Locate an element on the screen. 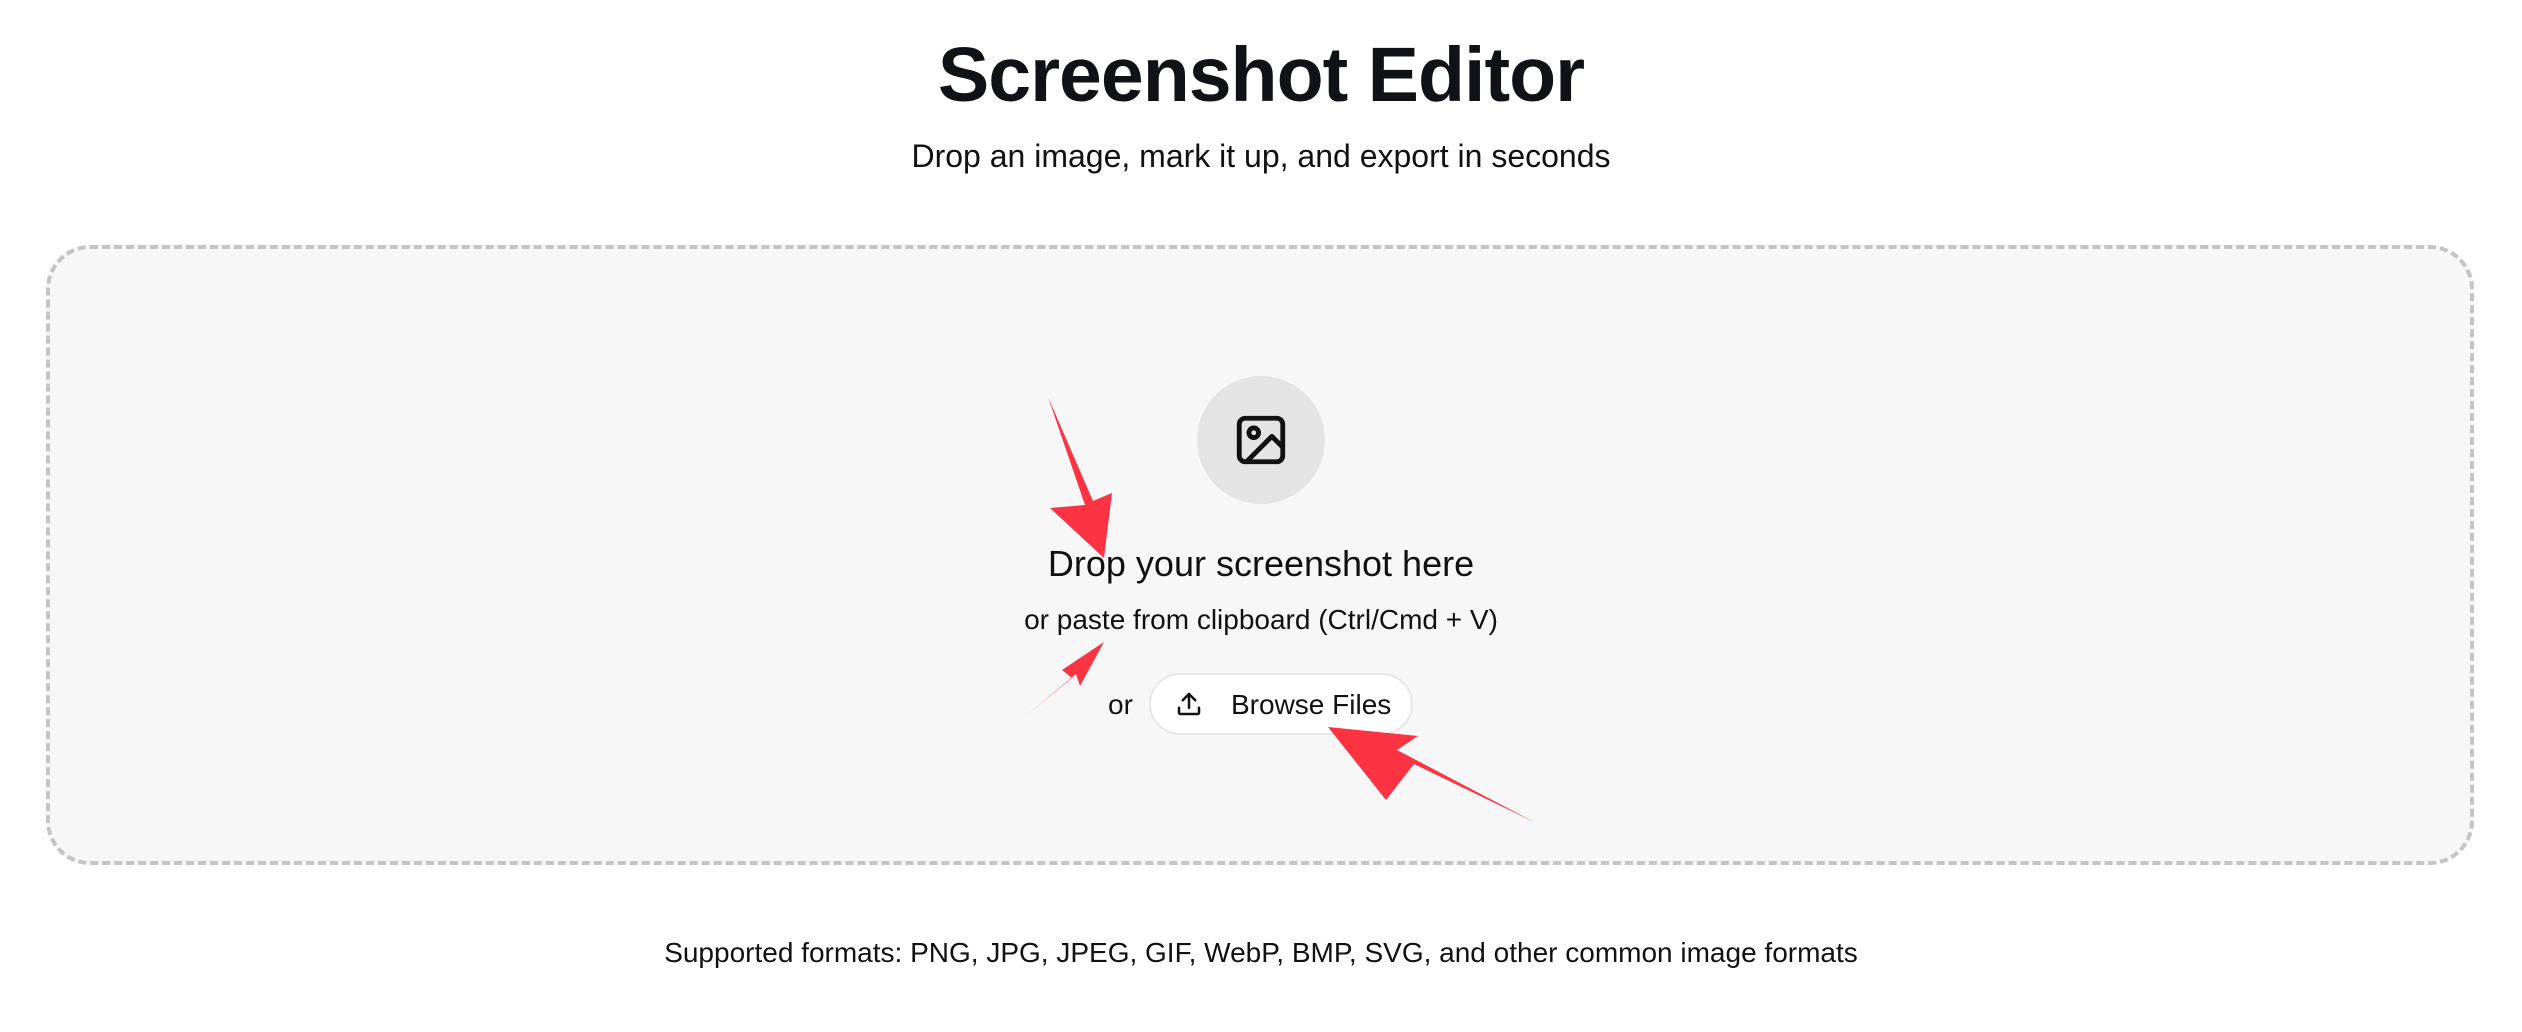 This screenshot has width=2522, height=1032. paste-hint: or paste from clipboard (Ctrl/Cmd + V) is located at coordinates (1261, 619).